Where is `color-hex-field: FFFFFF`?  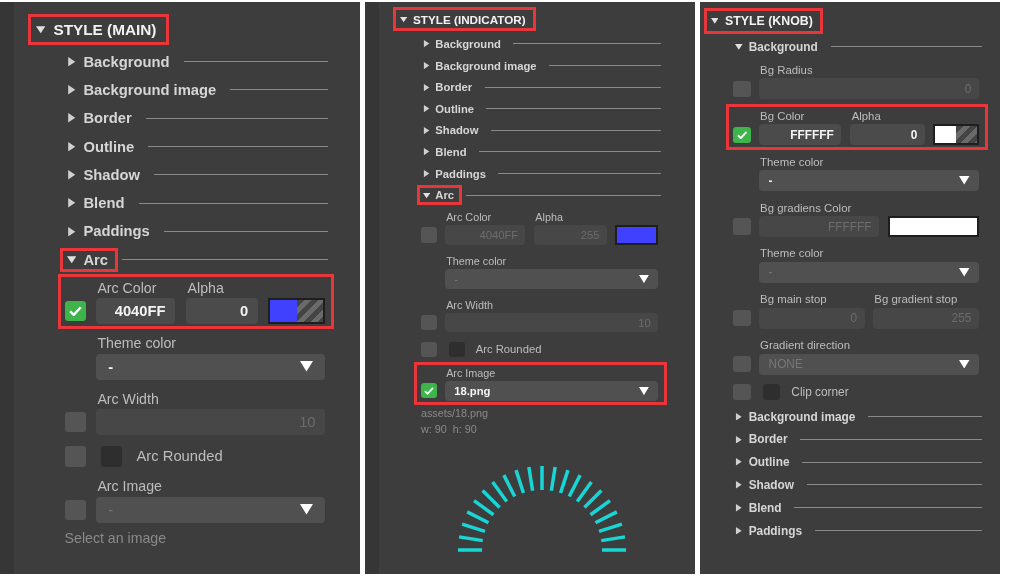 color-hex-field: FFFFFF is located at coordinates (800, 135).